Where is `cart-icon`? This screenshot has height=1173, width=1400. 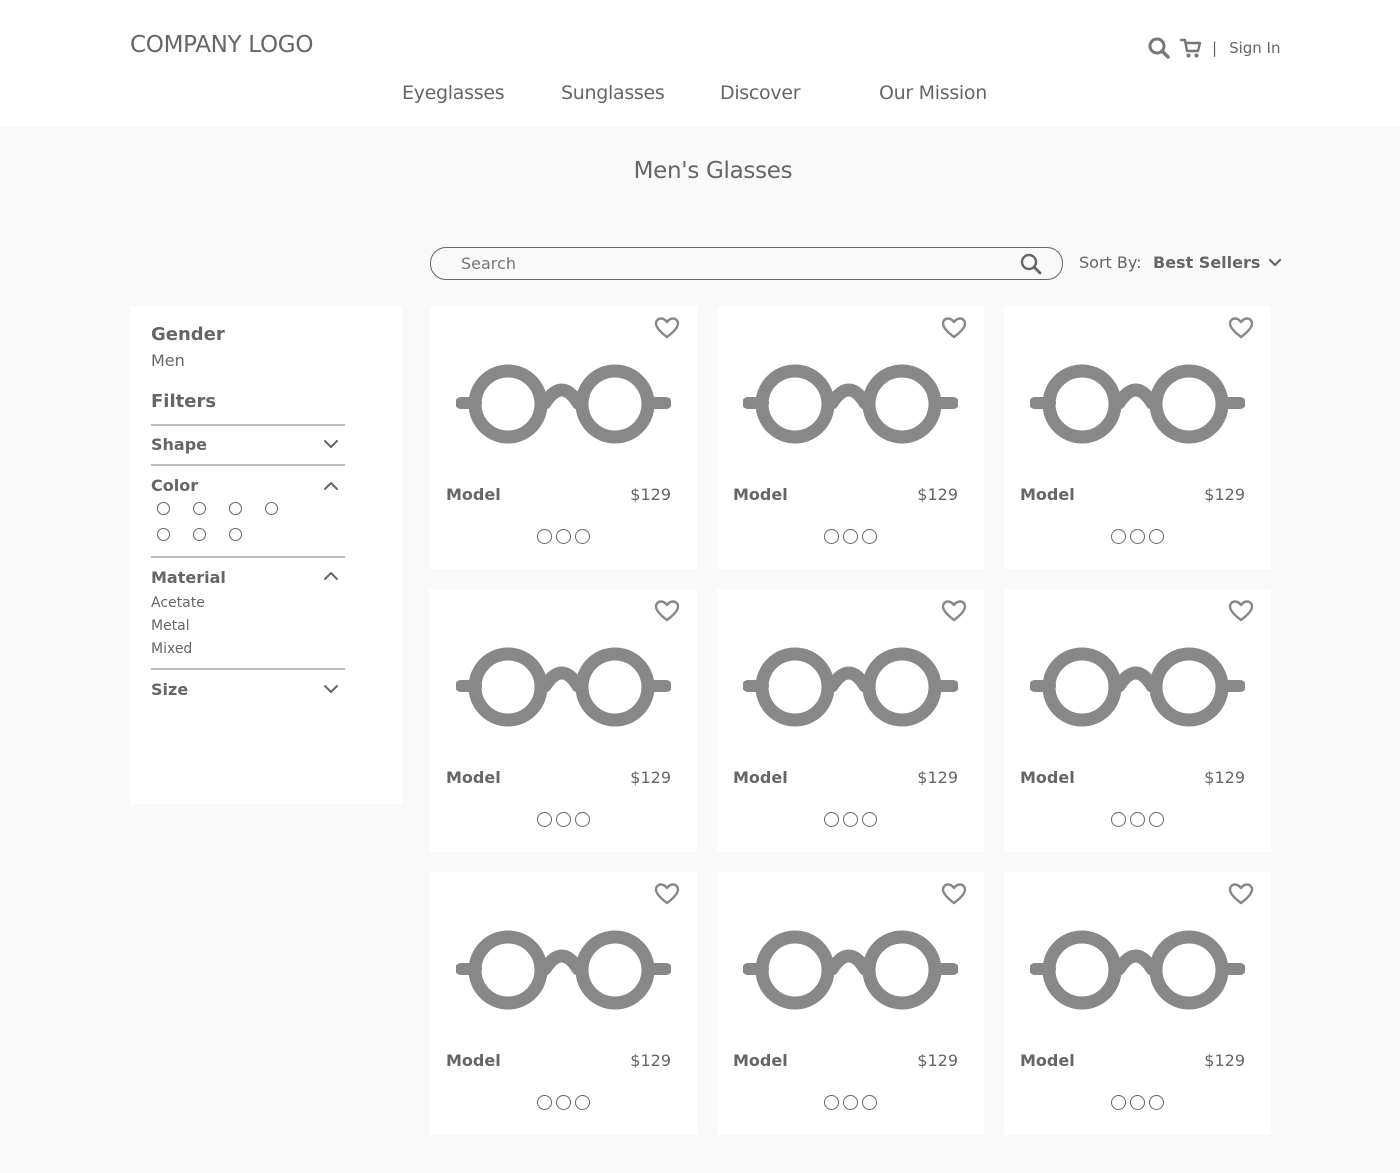 cart-icon is located at coordinates (1191, 48).